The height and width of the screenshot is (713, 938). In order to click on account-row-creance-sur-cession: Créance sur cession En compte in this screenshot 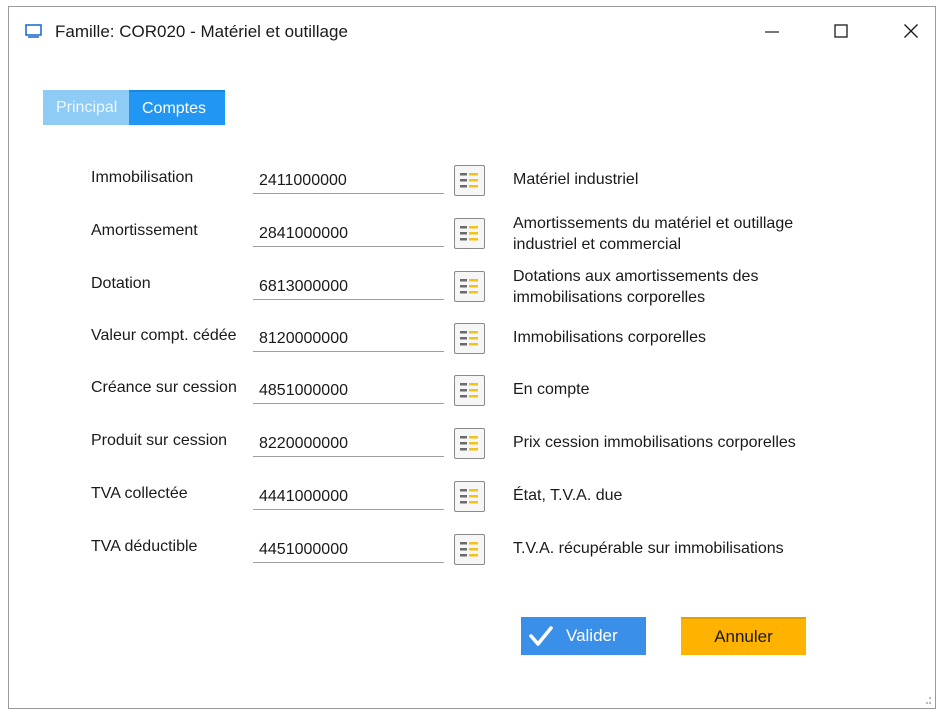, I will do `click(472, 401)`.